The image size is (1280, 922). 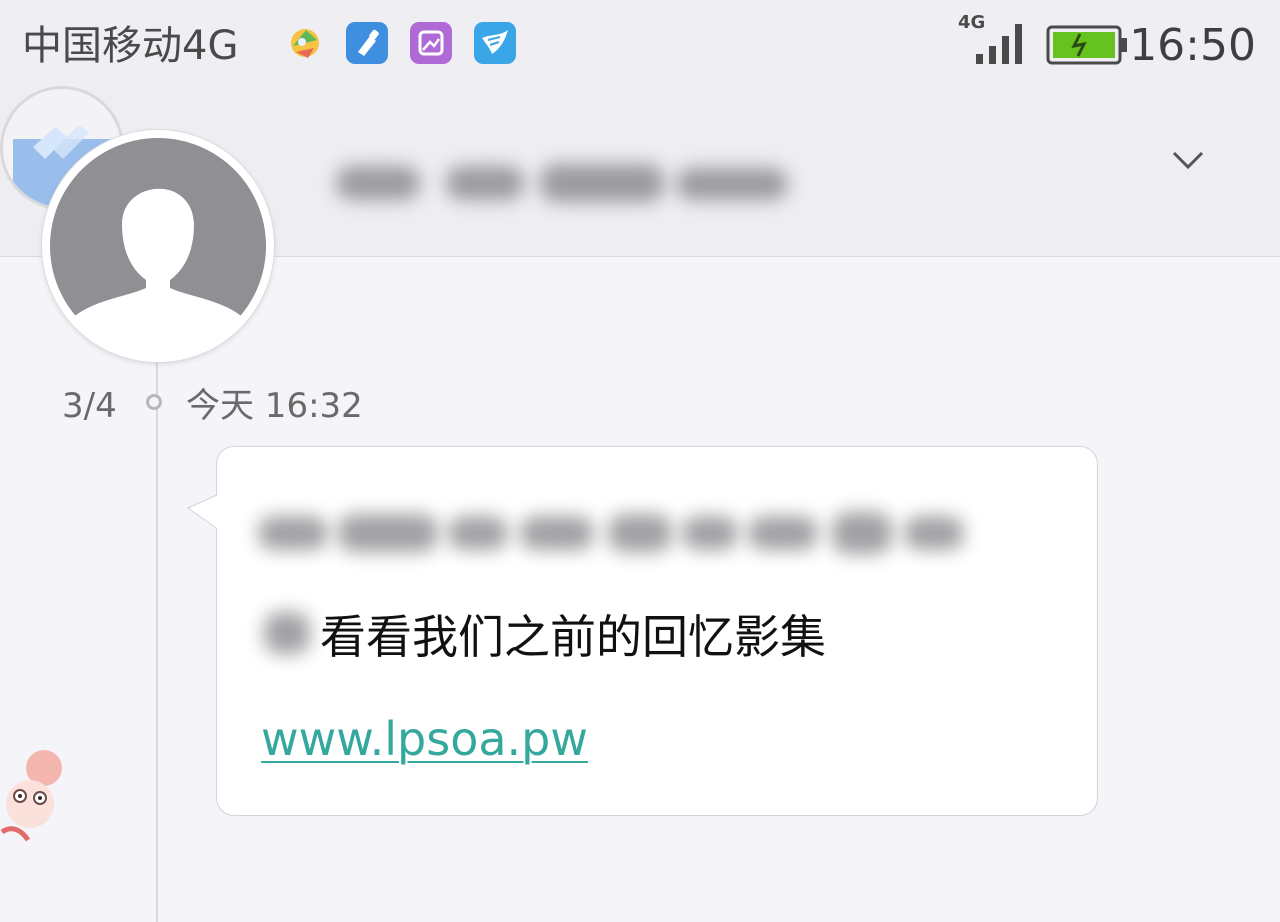 I want to click on blurred-prefix, so click(x=288, y=632).